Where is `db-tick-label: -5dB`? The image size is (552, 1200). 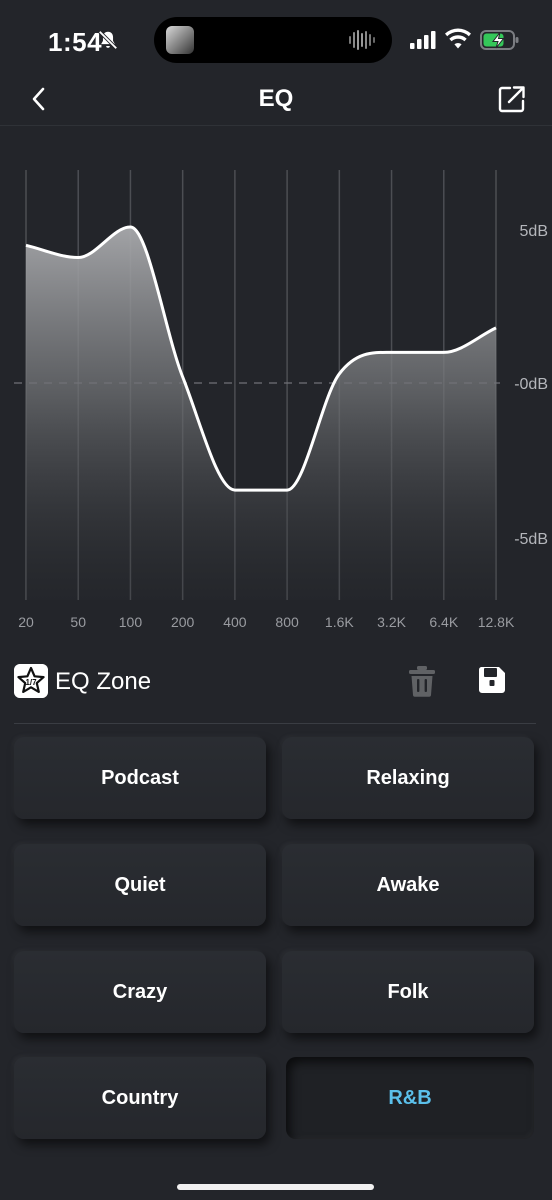 db-tick-label: -5dB is located at coordinates (531, 539).